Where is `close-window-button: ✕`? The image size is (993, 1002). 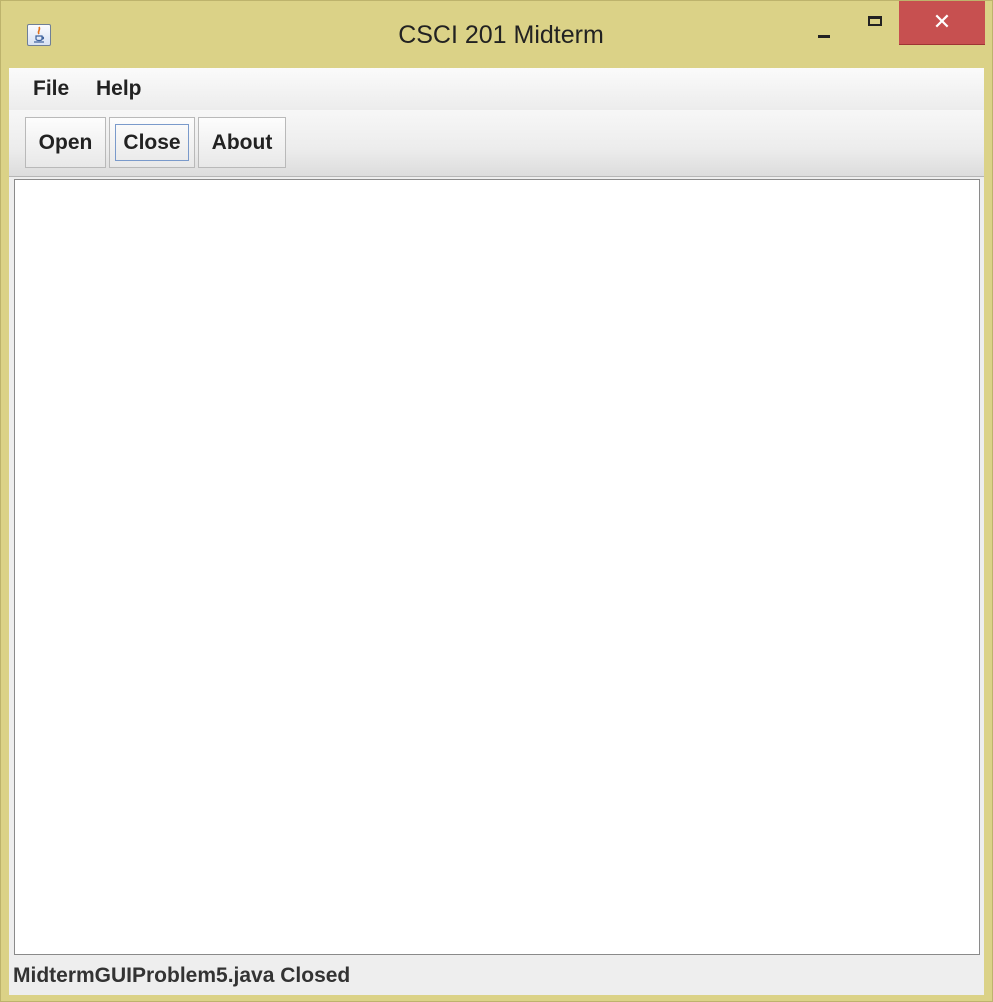
close-window-button: ✕ is located at coordinates (942, 23).